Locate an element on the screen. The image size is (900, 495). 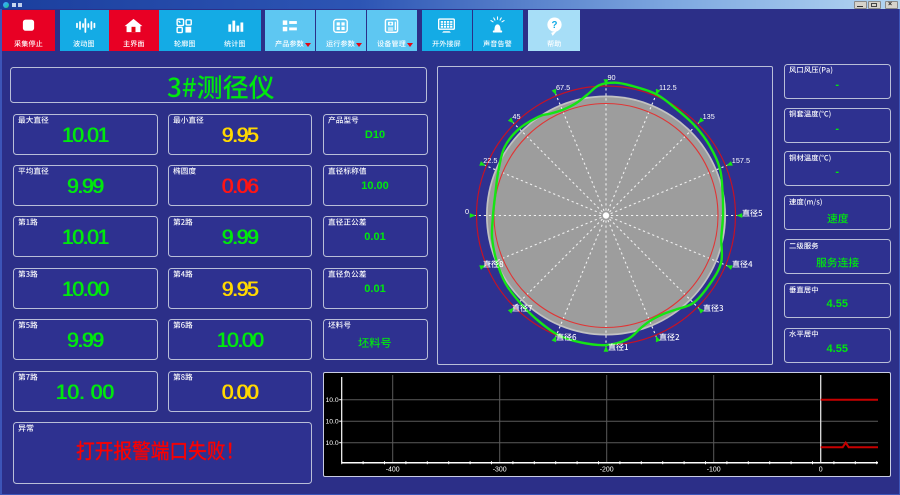
svg-text: -200 is located at coordinates (607, 470).